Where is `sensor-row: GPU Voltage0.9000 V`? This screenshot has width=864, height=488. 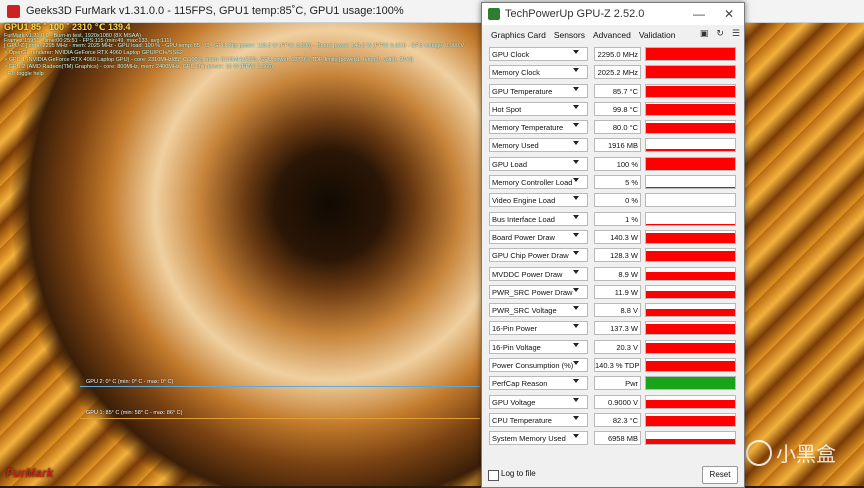 sensor-row: GPU Voltage0.9000 V is located at coordinates (613, 402).